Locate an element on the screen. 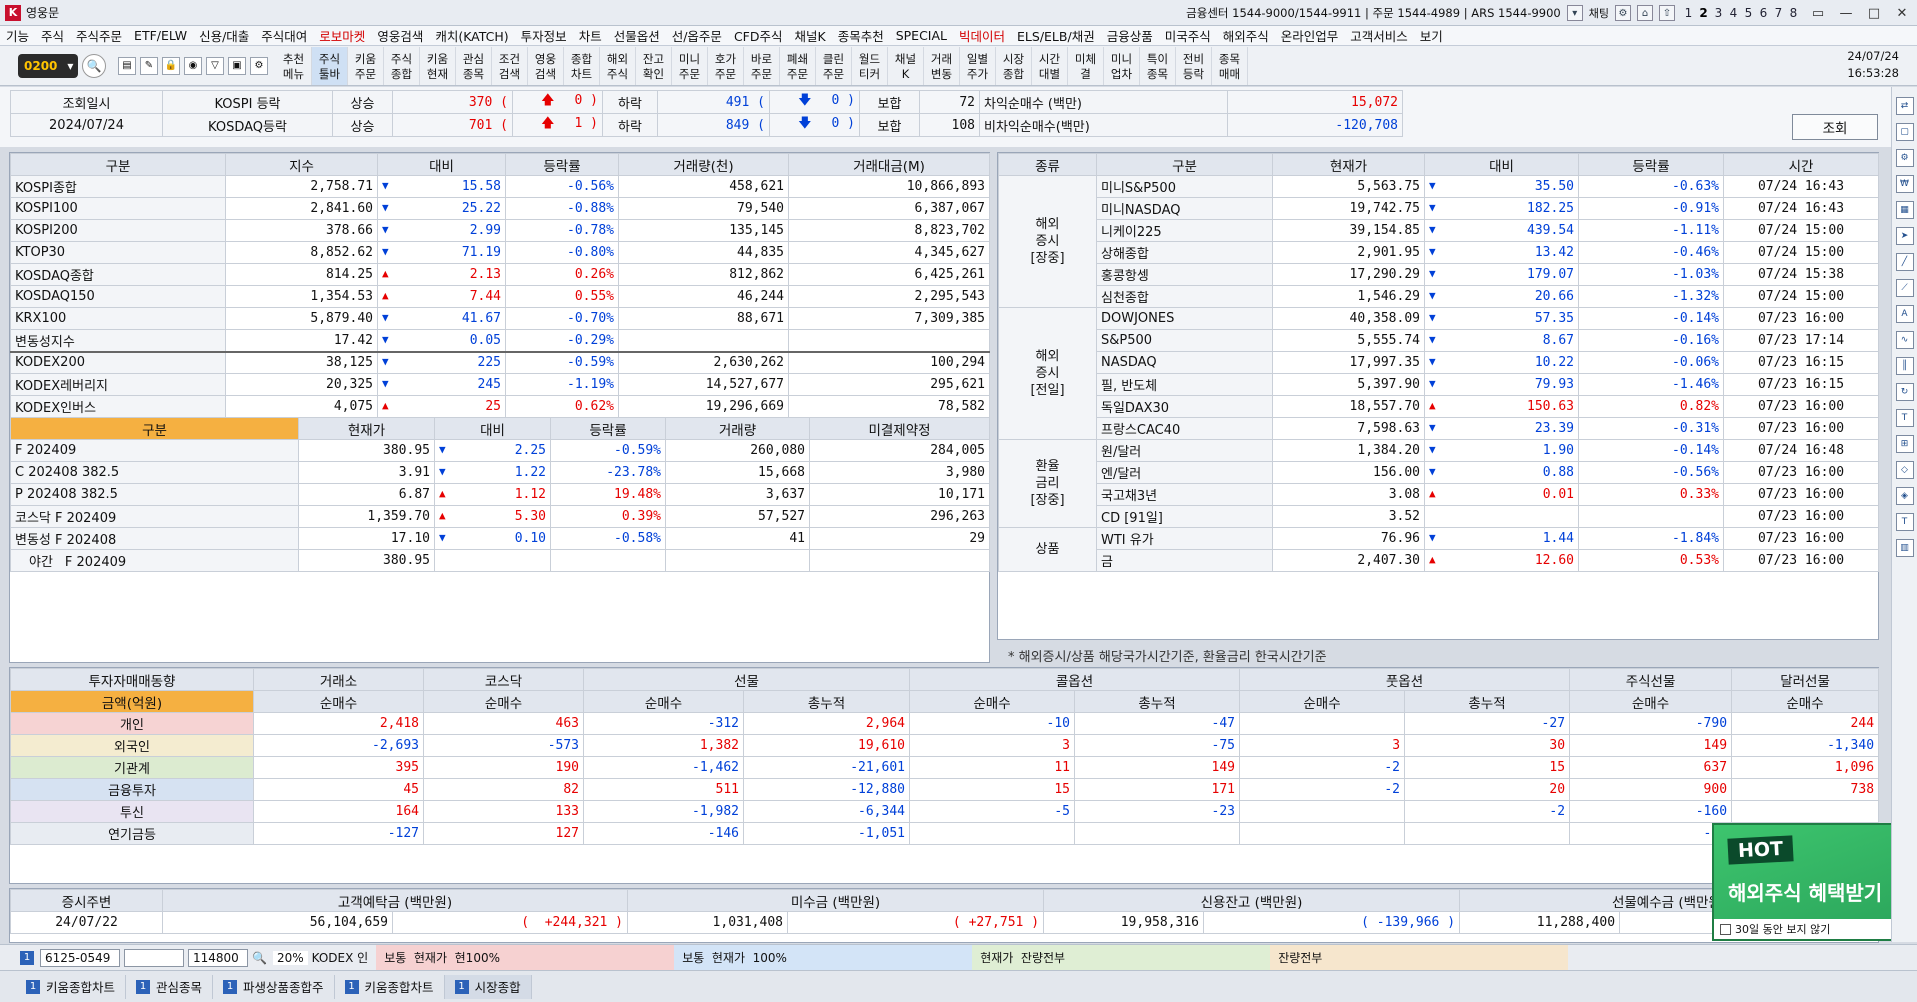 Image resolution: width=1917 pixels, height=1002 pixels. zoom-icon: ⊞ is located at coordinates (1904, 444).